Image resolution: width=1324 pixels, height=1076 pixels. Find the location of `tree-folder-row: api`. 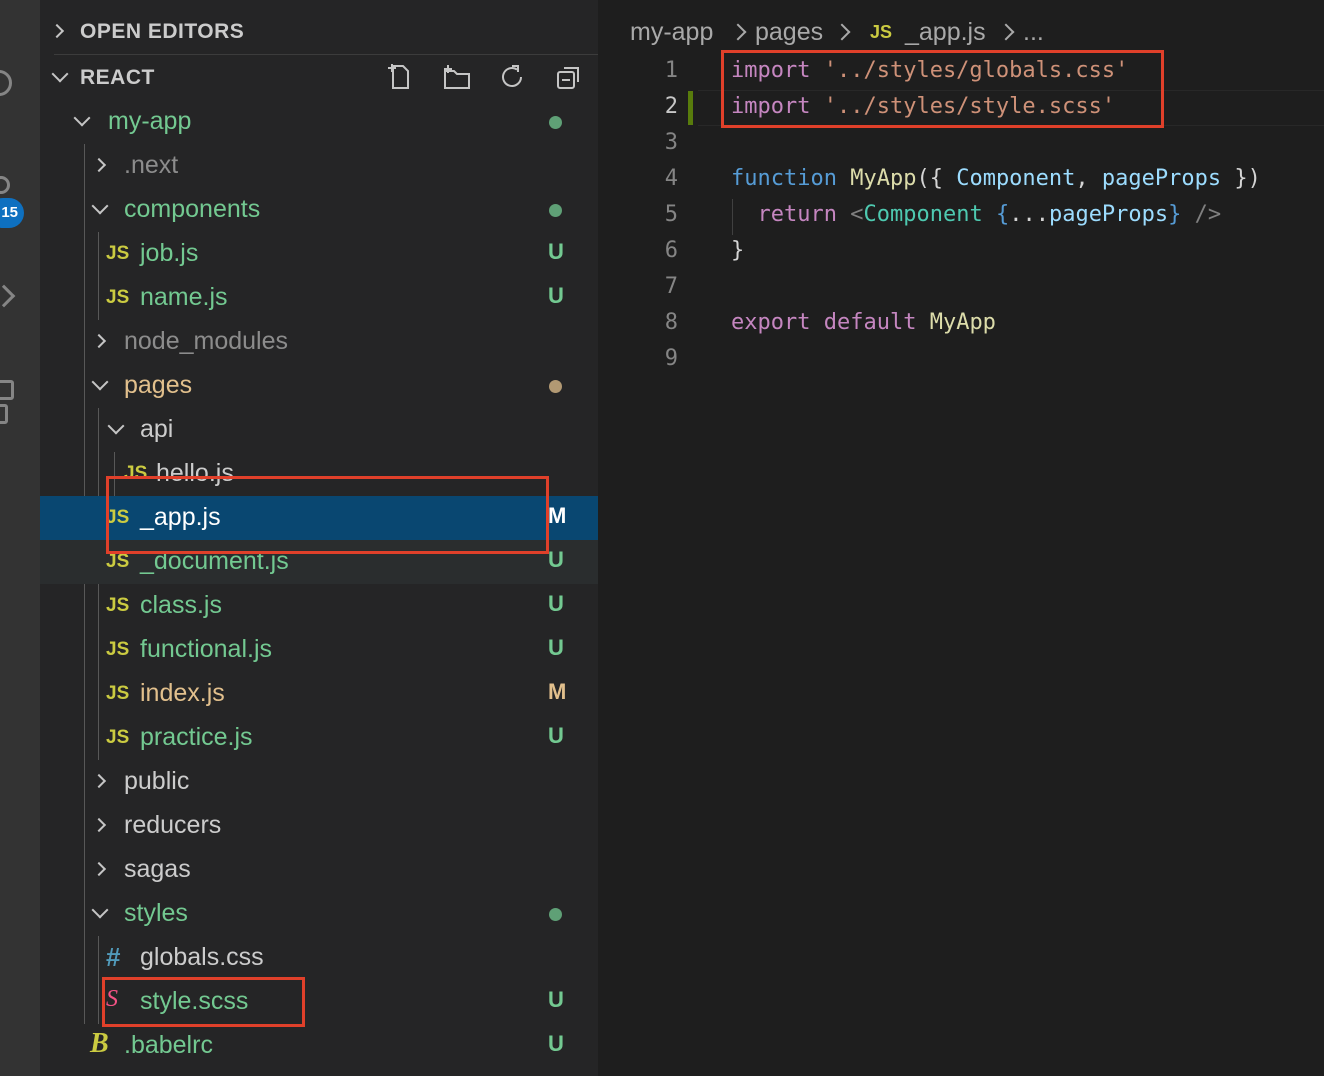

tree-folder-row: api is located at coordinates (319, 430).